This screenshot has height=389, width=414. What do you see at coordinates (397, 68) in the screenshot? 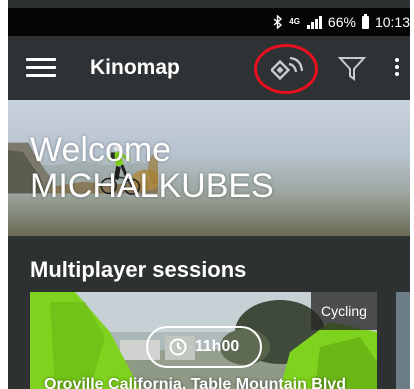
I see `more-options-icon` at bounding box center [397, 68].